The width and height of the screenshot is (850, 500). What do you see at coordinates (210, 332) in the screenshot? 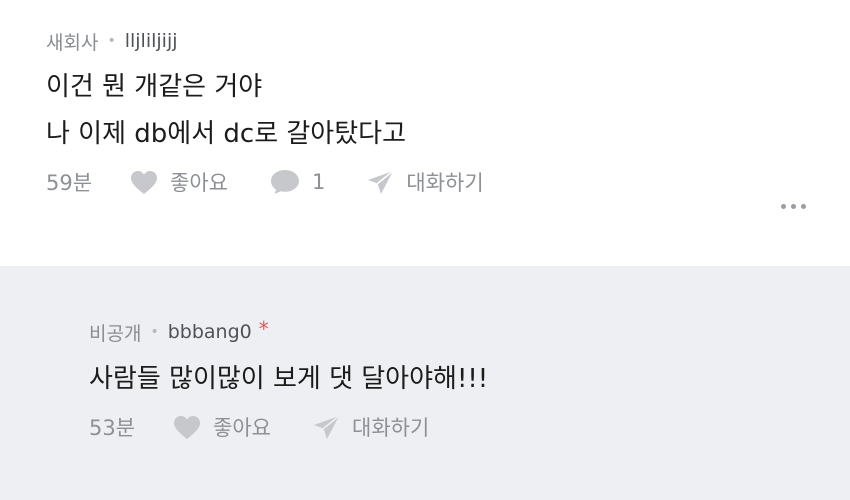
I see `comment-author: bbbang0` at bounding box center [210, 332].